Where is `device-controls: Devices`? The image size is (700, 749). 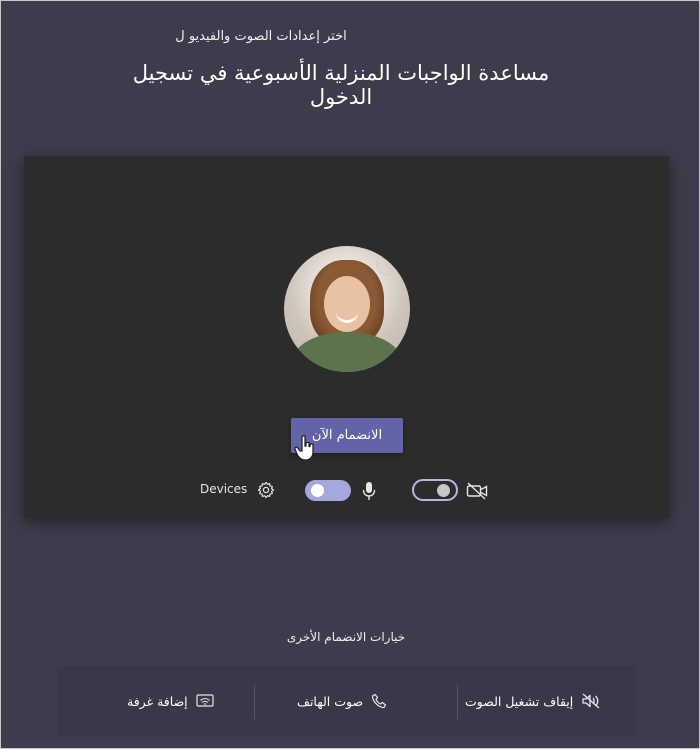 device-controls: Devices is located at coordinates (346, 493).